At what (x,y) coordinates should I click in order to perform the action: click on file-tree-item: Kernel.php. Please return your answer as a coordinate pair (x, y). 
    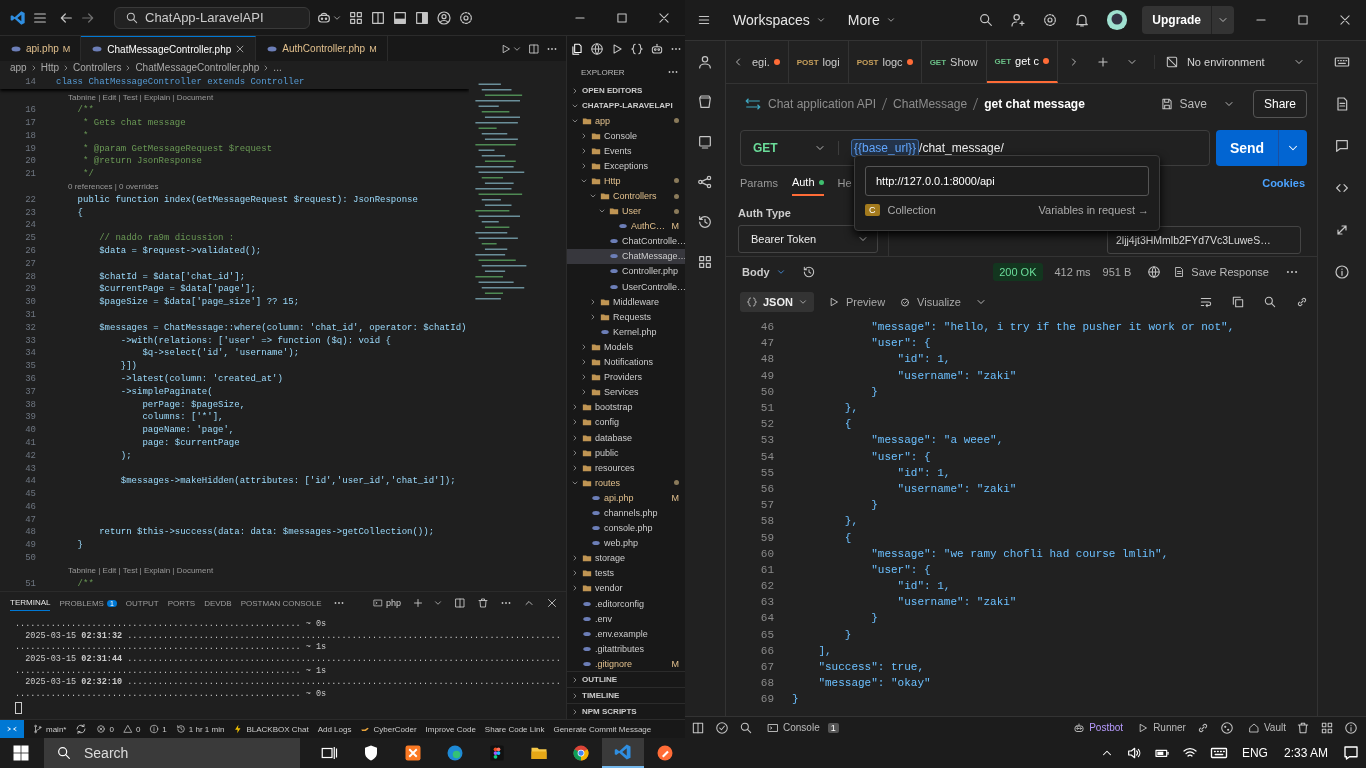
    Looking at the image, I should click on (626, 332).